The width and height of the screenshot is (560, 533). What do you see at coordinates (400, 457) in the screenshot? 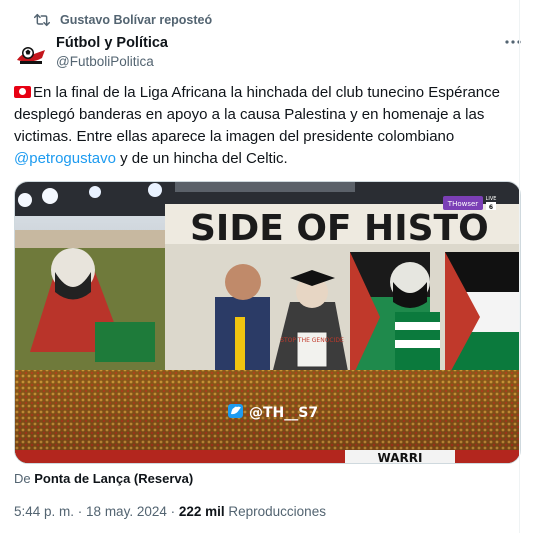
I see `bottom-banner-text: WARRI` at bounding box center [400, 457].